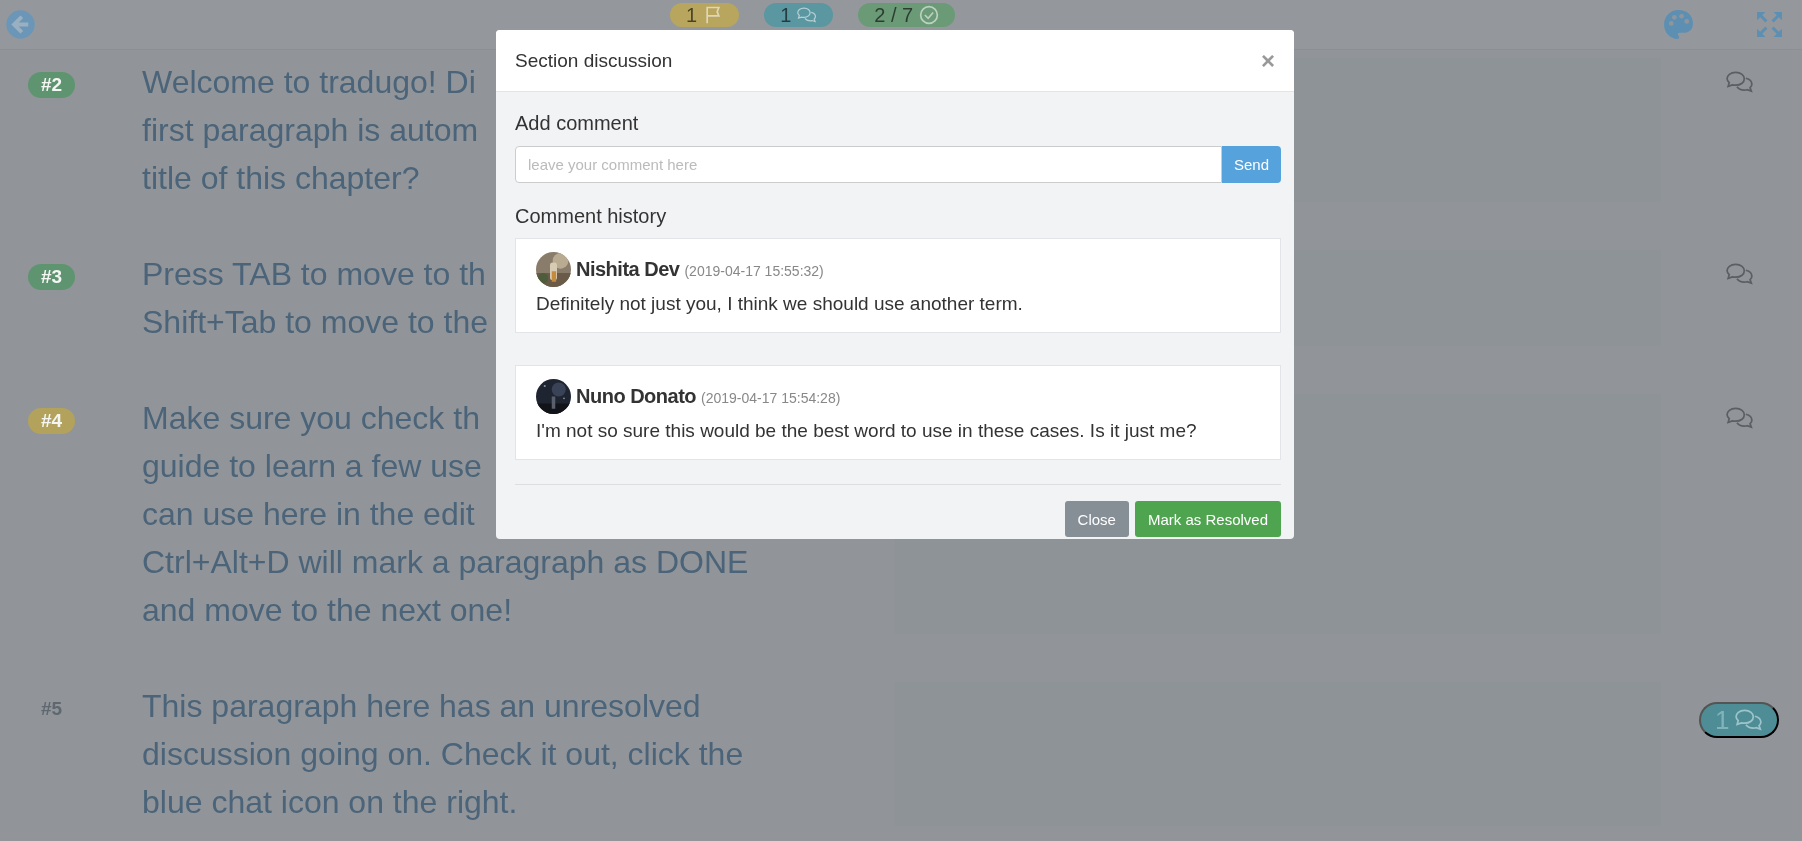  Describe the element at coordinates (310, 130) in the screenshot. I see `paragraph-text: first paragraph is autom` at that location.